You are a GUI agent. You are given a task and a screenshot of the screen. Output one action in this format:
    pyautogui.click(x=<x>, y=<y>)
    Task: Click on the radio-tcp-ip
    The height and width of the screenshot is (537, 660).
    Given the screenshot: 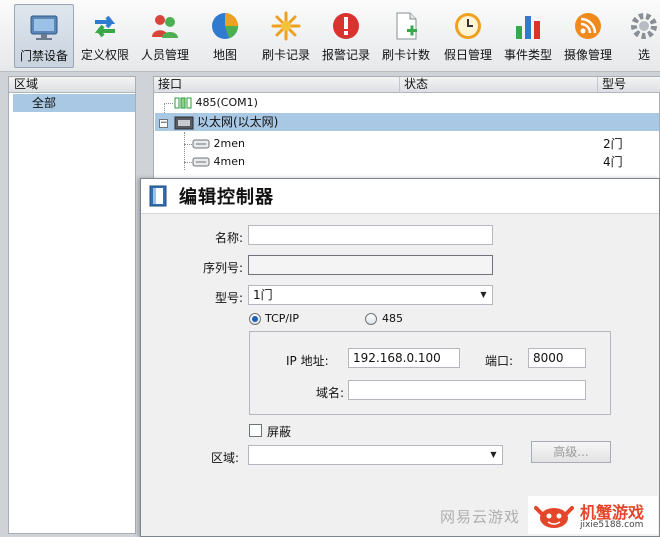 What is the action you would take?
    pyautogui.click(x=255, y=319)
    